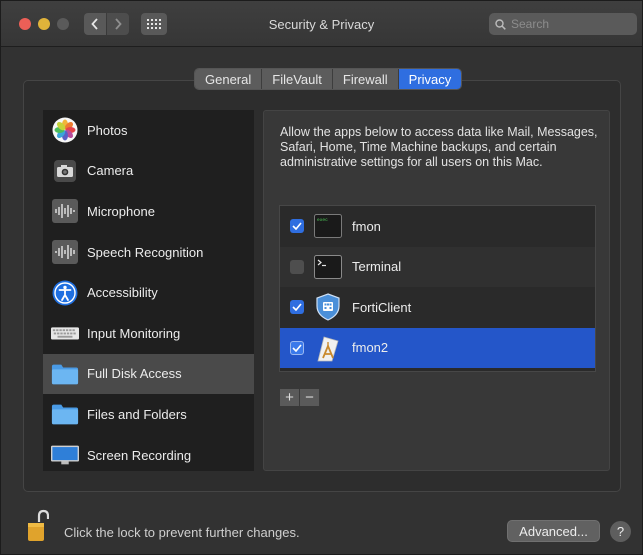  I want to click on app-row-forticlient: FortiClient, so click(437, 307).